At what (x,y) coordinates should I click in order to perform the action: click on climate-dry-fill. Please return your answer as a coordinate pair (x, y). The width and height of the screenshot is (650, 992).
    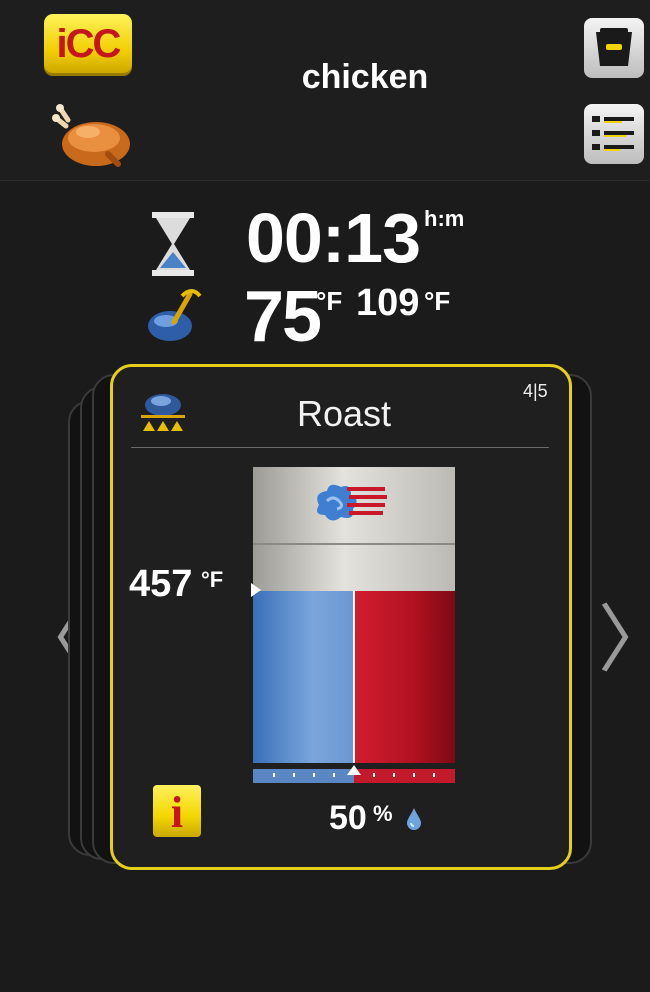
    Looking at the image, I should click on (303, 677).